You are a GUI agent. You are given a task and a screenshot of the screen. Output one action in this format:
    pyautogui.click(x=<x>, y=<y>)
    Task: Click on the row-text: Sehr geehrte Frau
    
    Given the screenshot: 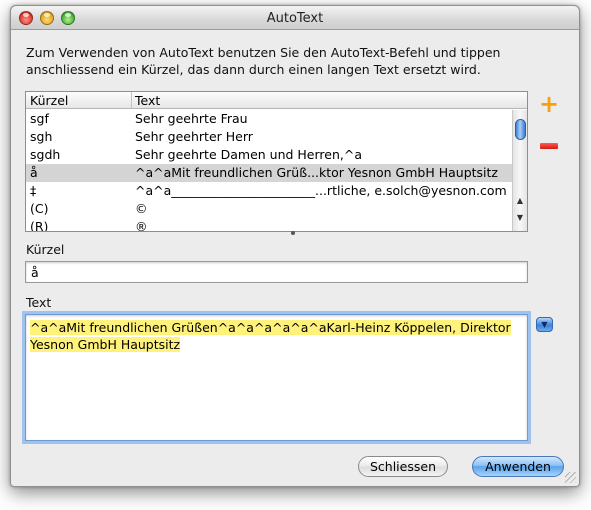 What is the action you would take?
    pyautogui.click(x=191, y=118)
    